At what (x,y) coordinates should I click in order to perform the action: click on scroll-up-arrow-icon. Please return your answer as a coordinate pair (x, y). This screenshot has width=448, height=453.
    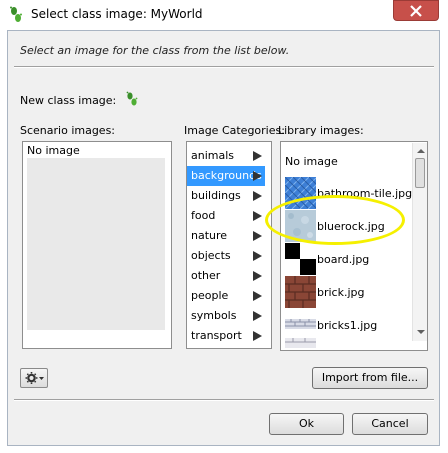
    Looking at the image, I should click on (421, 151).